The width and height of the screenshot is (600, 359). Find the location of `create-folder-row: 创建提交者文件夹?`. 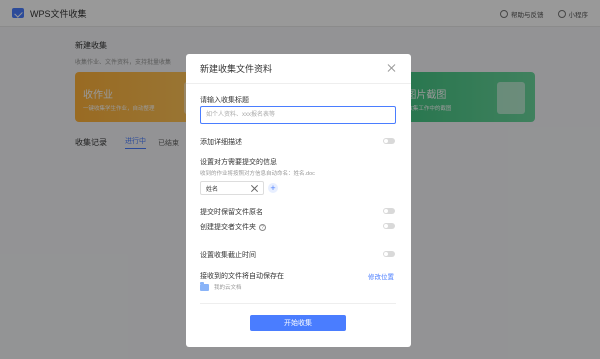

create-folder-row: 创建提交者文件夹? is located at coordinates (233, 227).